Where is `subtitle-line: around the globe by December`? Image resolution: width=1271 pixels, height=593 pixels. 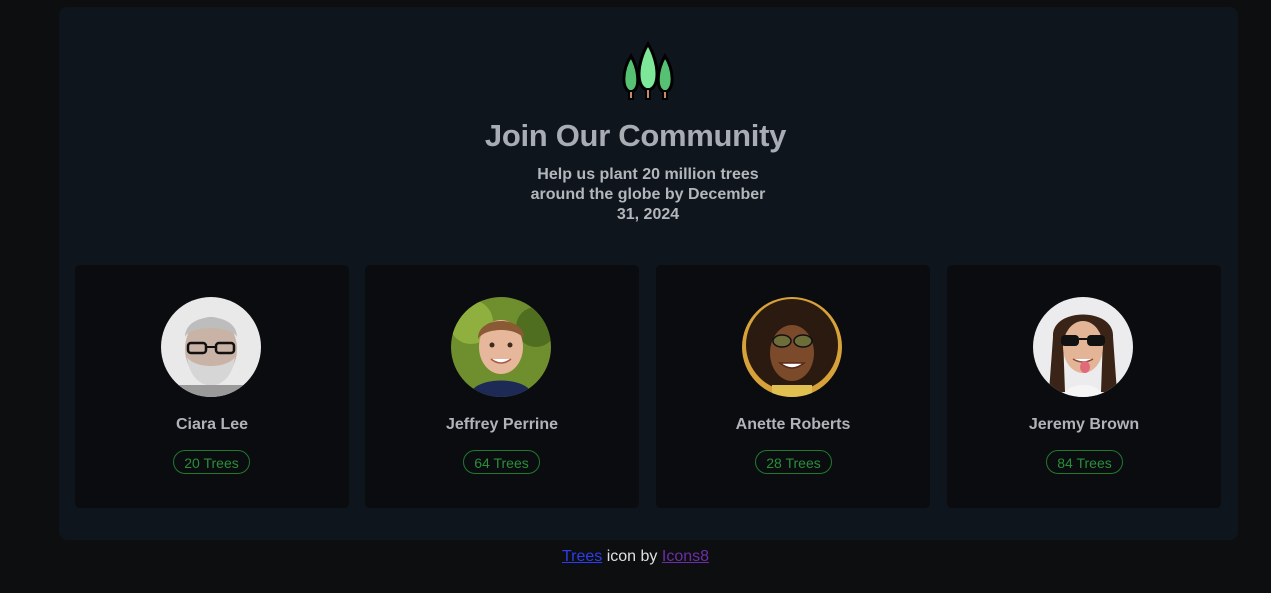 subtitle-line: around the globe by December is located at coordinates (648, 194).